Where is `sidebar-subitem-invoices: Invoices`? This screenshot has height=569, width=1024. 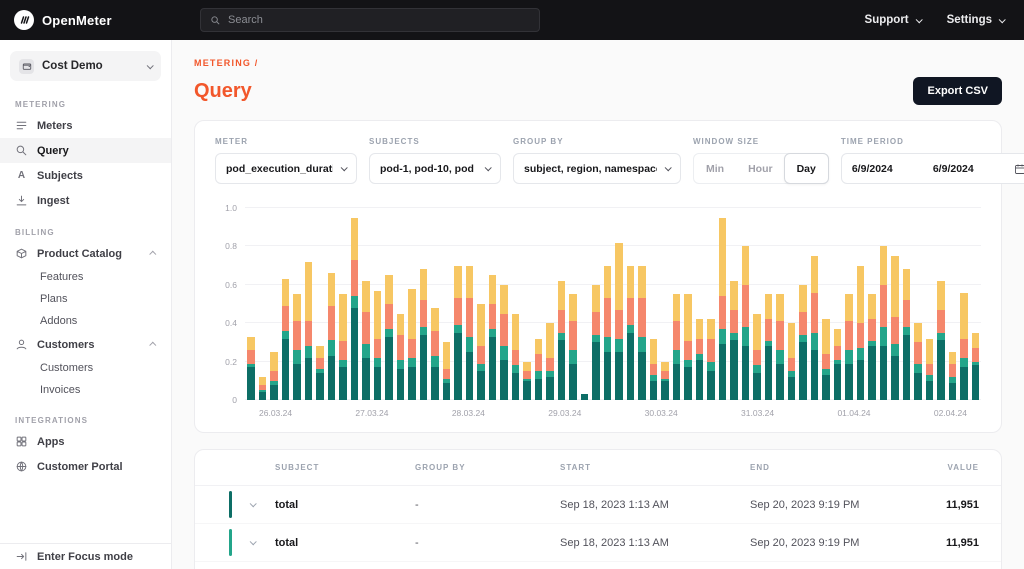 sidebar-subitem-invoices: Invoices is located at coordinates (85, 390).